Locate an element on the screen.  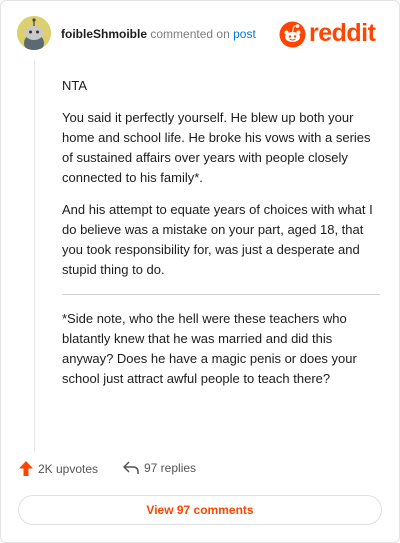
reddit-logo: reddit is located at coordinates (332, 33).